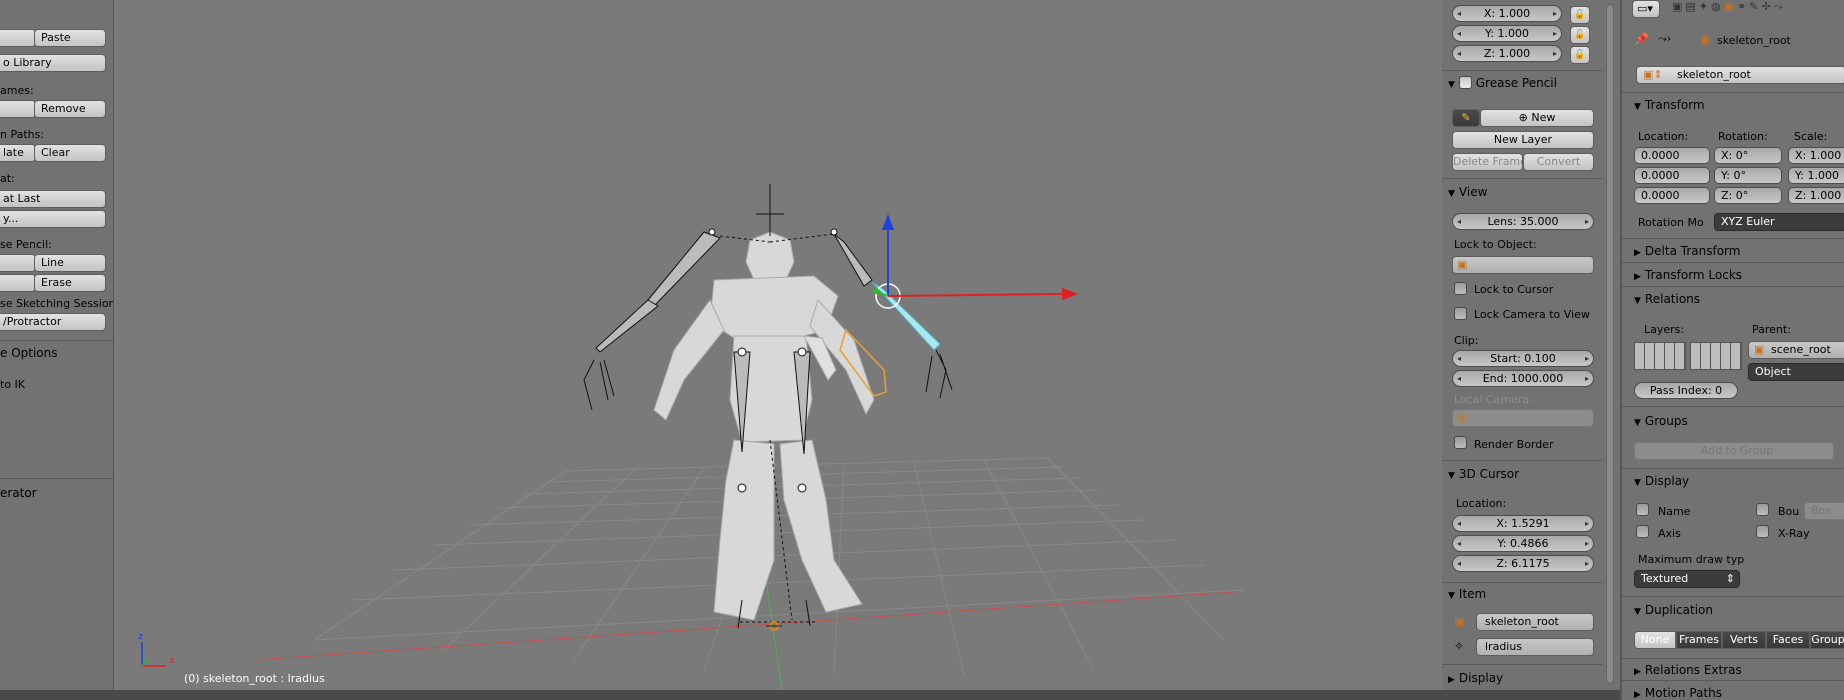 Image resolution: width=1844 pixels, height=700 pixels. Describe the element at coordinates (1642, 531) in the screenshot. I see `axis-checkbox` at that location.